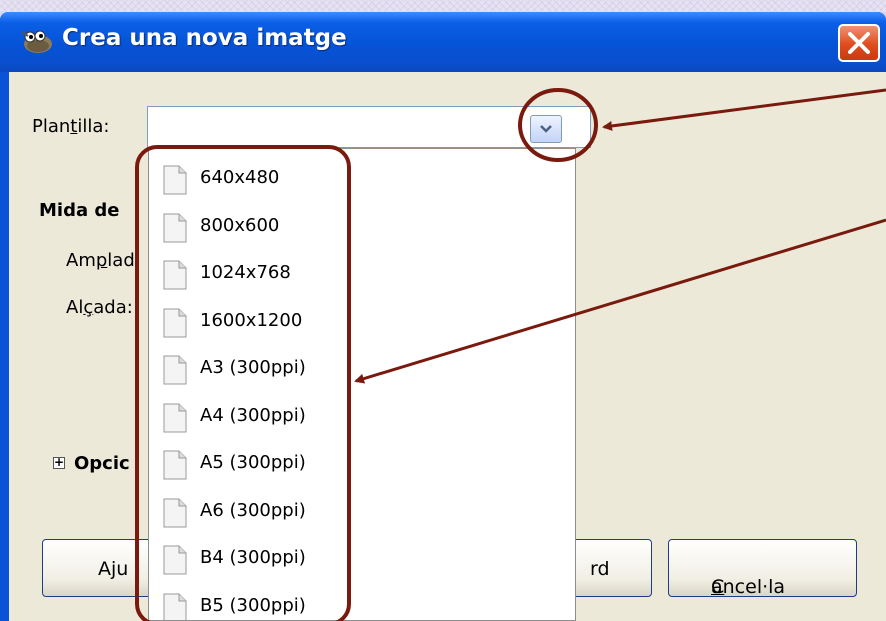  I want to click on template-dropdown-button, so click(546, 129).